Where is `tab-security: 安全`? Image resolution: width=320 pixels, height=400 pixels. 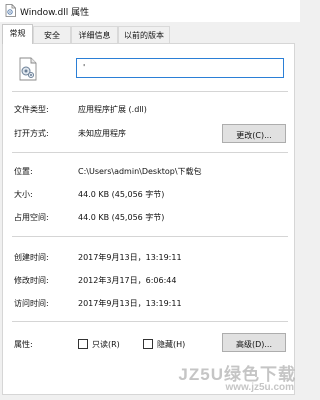
tab-security: 安全 is located at coordinates (52, 34).